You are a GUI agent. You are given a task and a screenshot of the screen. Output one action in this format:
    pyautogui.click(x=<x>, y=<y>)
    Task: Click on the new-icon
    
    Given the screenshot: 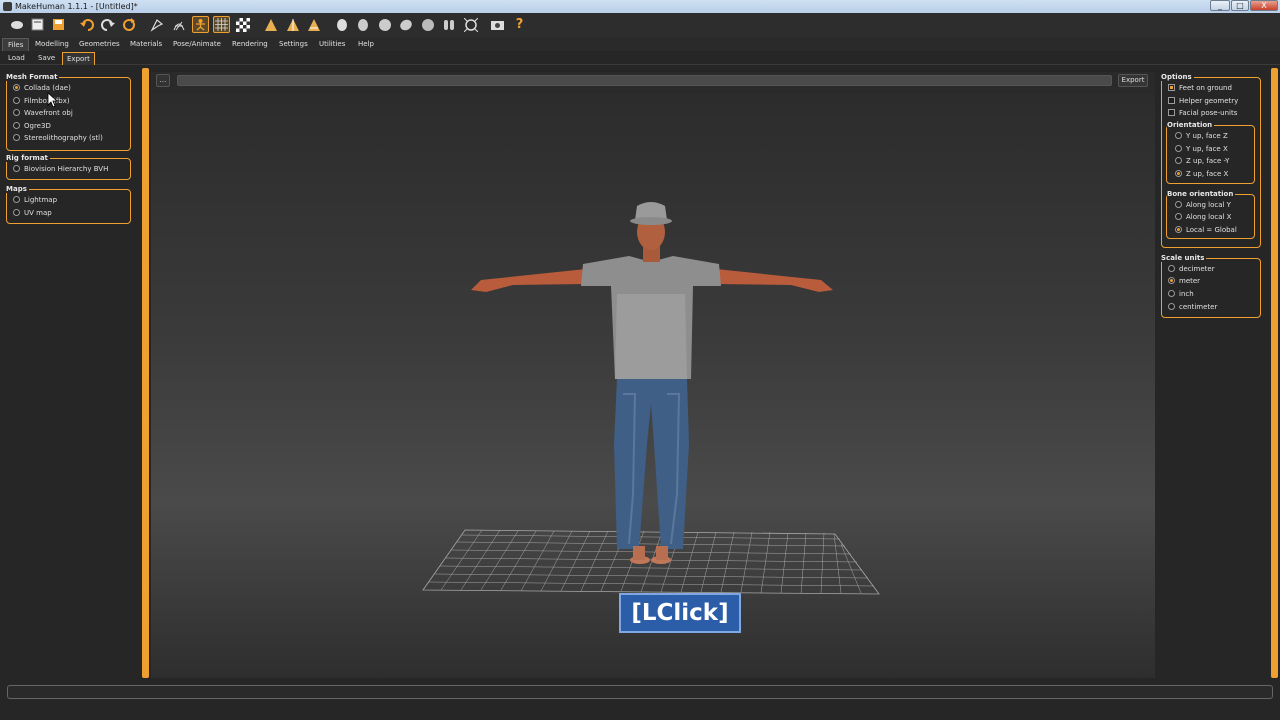 What is the action you would take?
    pyautogui.click(x=37, y=24)
    